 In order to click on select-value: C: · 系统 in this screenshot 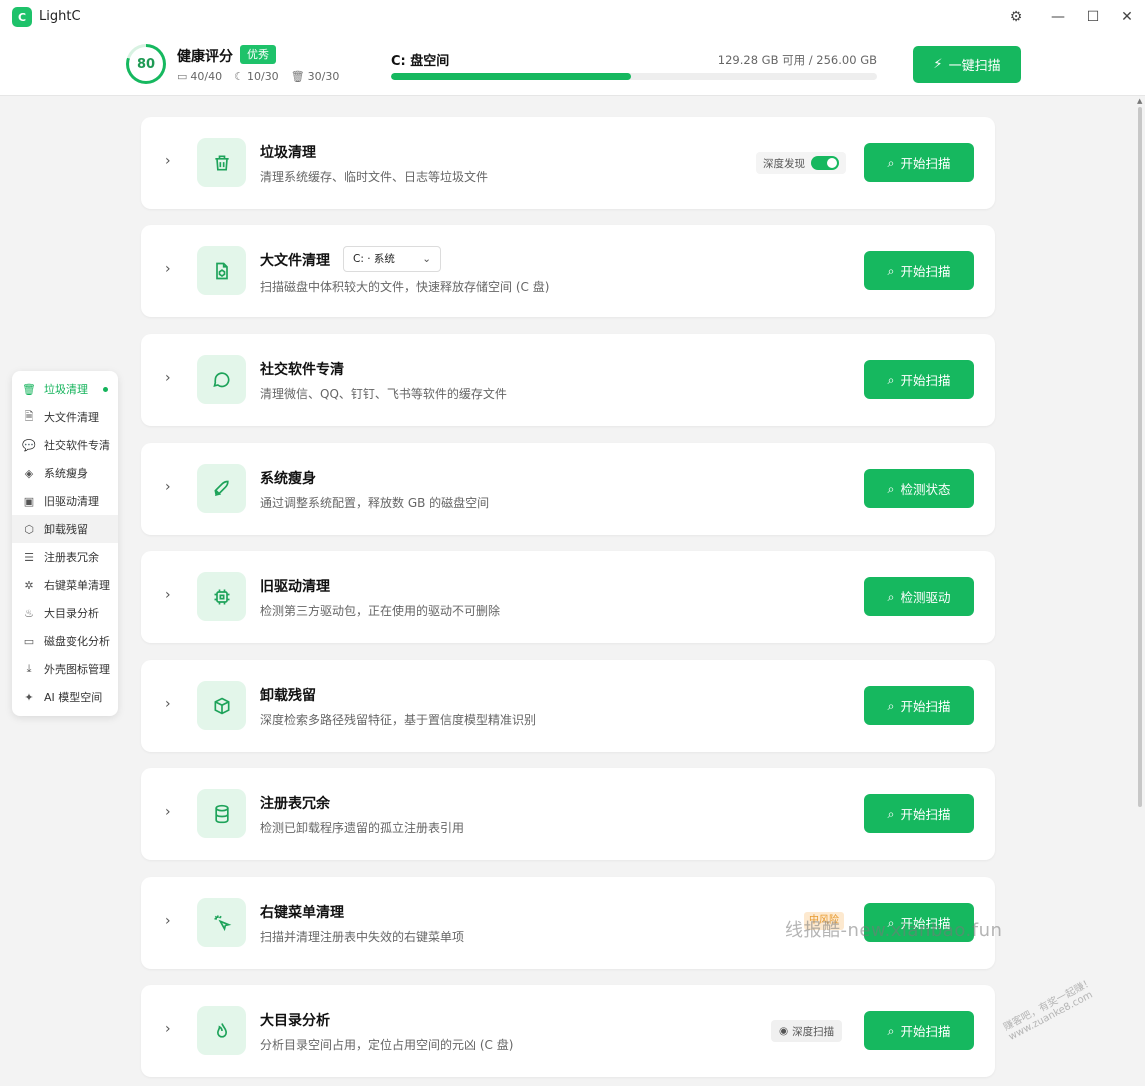, I will do `click(374, 259)`.